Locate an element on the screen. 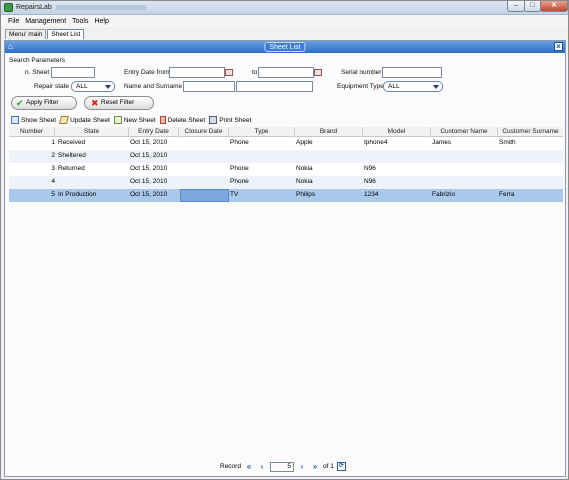 Image resolution: width=569 pixels, height=480 pixels. refresh-icon: ⟳ is located at coordinates (341, 466).